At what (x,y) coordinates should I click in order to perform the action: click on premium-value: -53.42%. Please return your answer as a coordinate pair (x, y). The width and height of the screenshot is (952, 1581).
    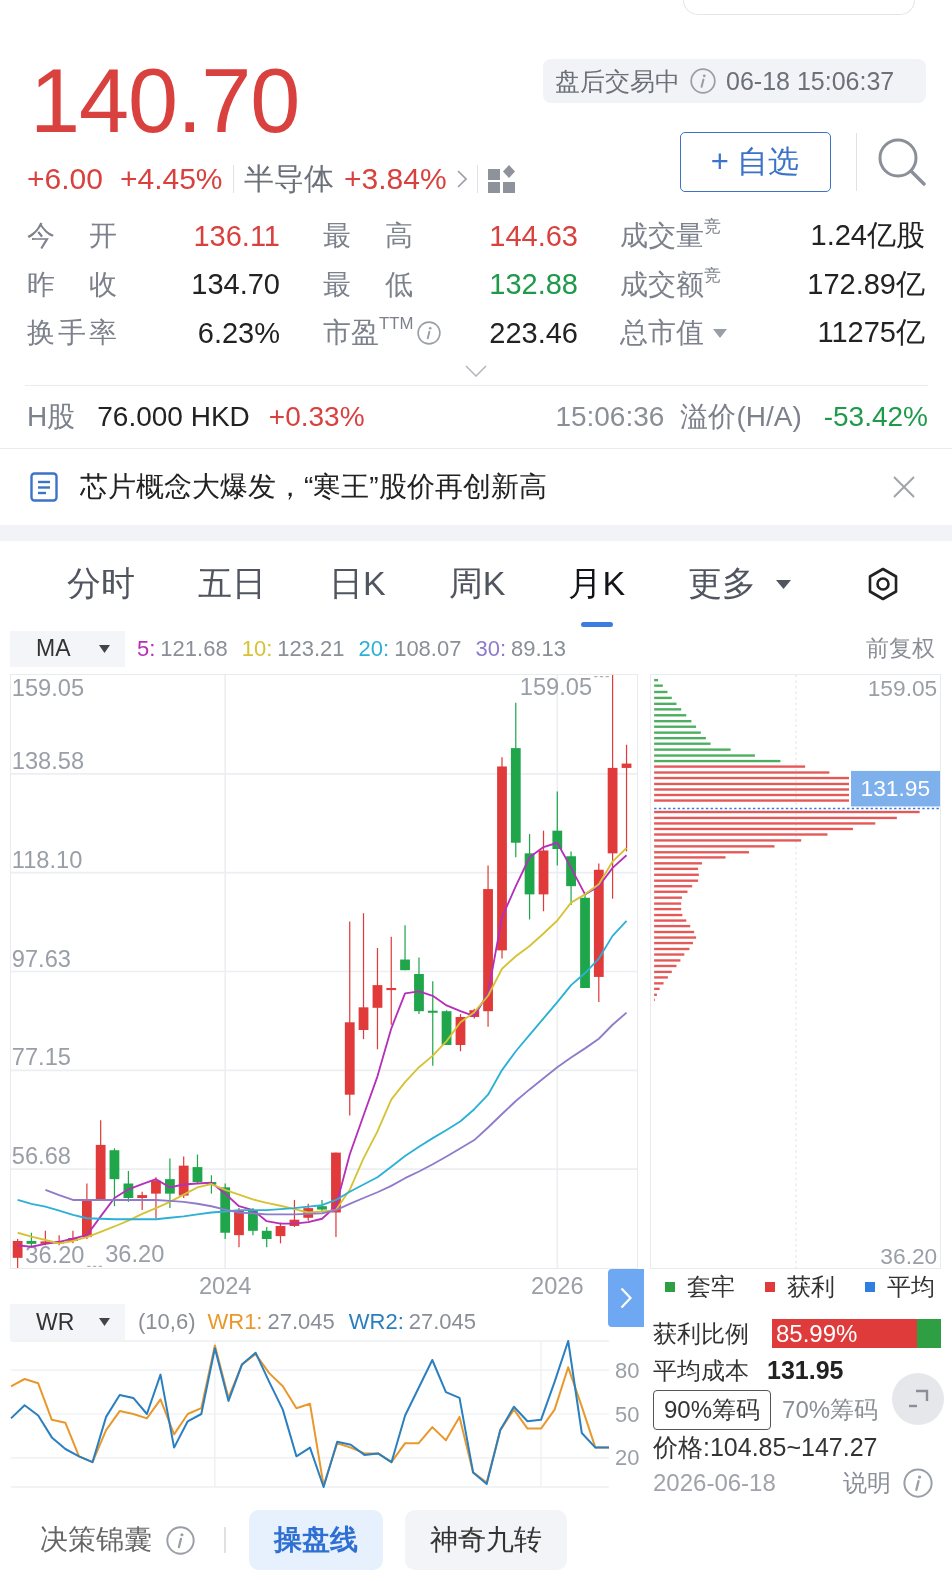
    Looking at the image, I should click on (875, 416).